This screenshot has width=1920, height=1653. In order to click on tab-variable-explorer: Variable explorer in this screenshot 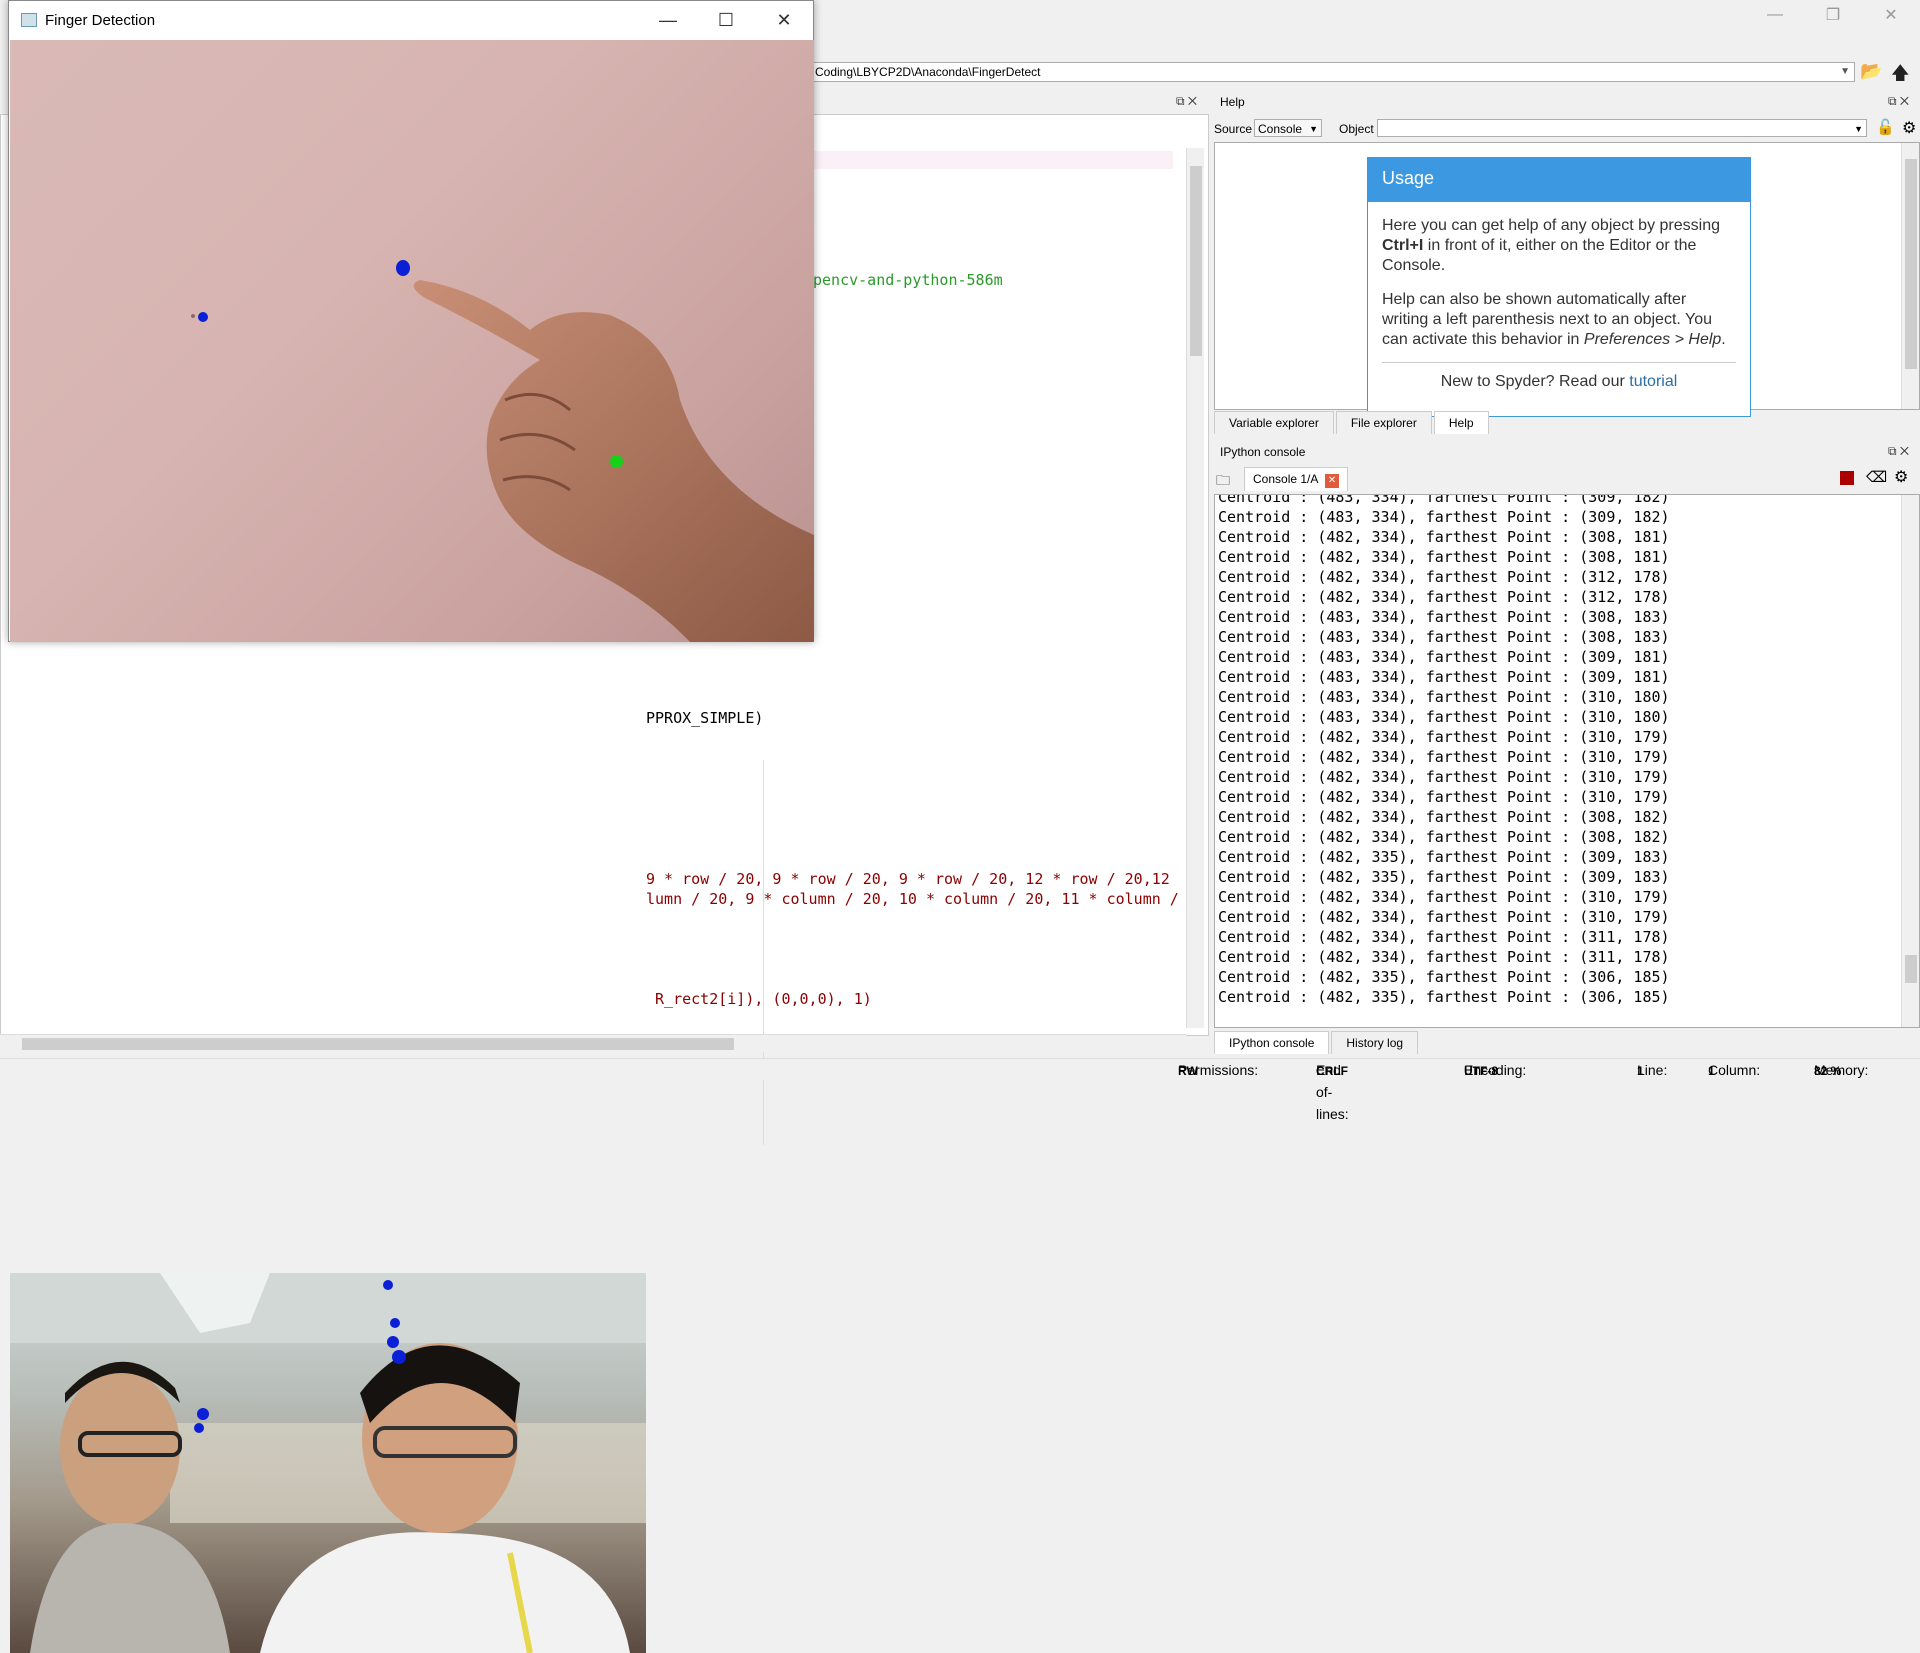, I will do `click(1274, 422)`.